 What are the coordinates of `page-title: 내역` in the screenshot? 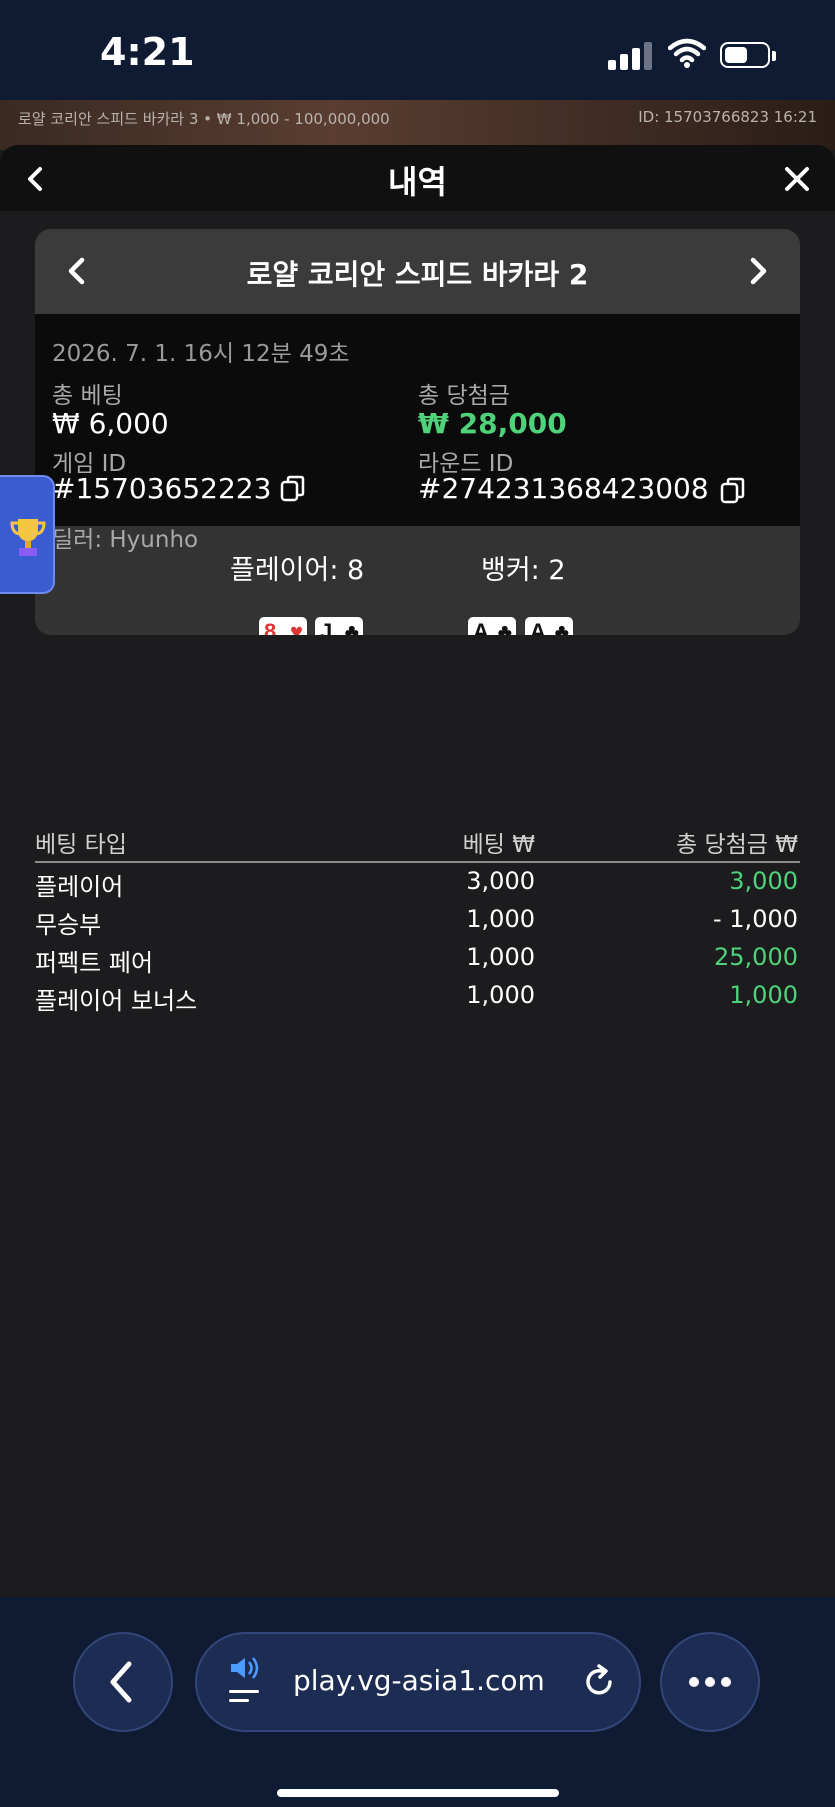 It's located at (417, 182).